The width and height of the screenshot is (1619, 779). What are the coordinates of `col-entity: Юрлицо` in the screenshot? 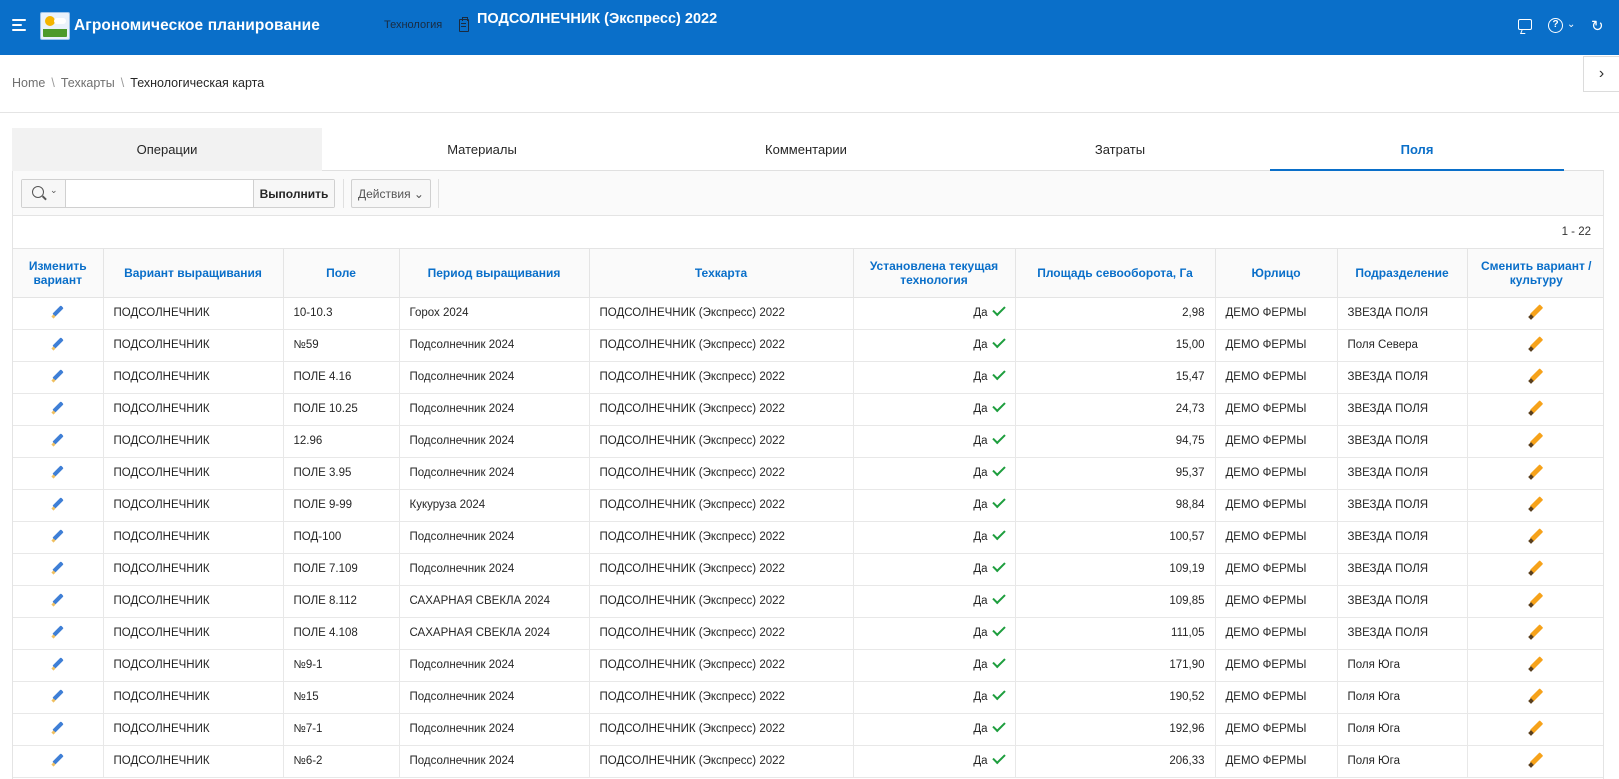 It's located at (1276, 273).